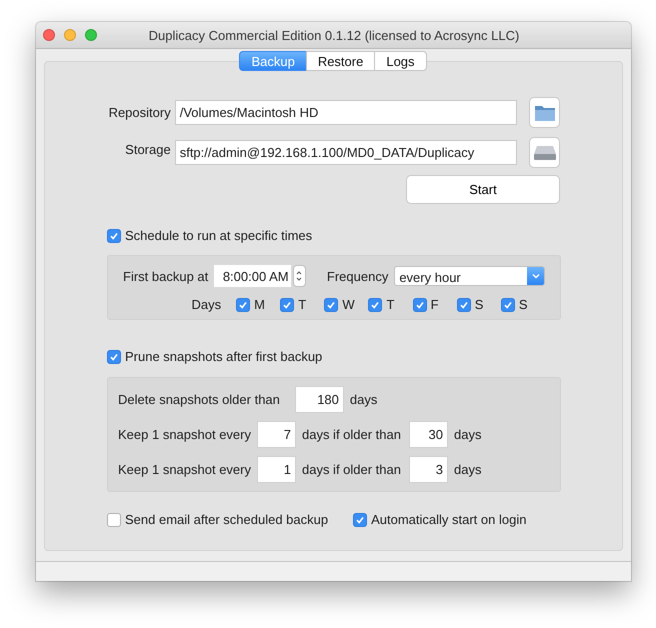 Image resolution: width=656 pixels, height=628 pixels. I want to click on field-label: Storage, so click(147, 149).